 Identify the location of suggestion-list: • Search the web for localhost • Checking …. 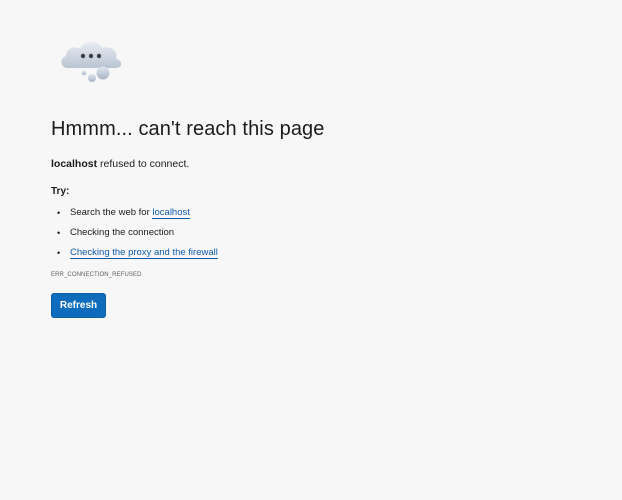
(134, 236).